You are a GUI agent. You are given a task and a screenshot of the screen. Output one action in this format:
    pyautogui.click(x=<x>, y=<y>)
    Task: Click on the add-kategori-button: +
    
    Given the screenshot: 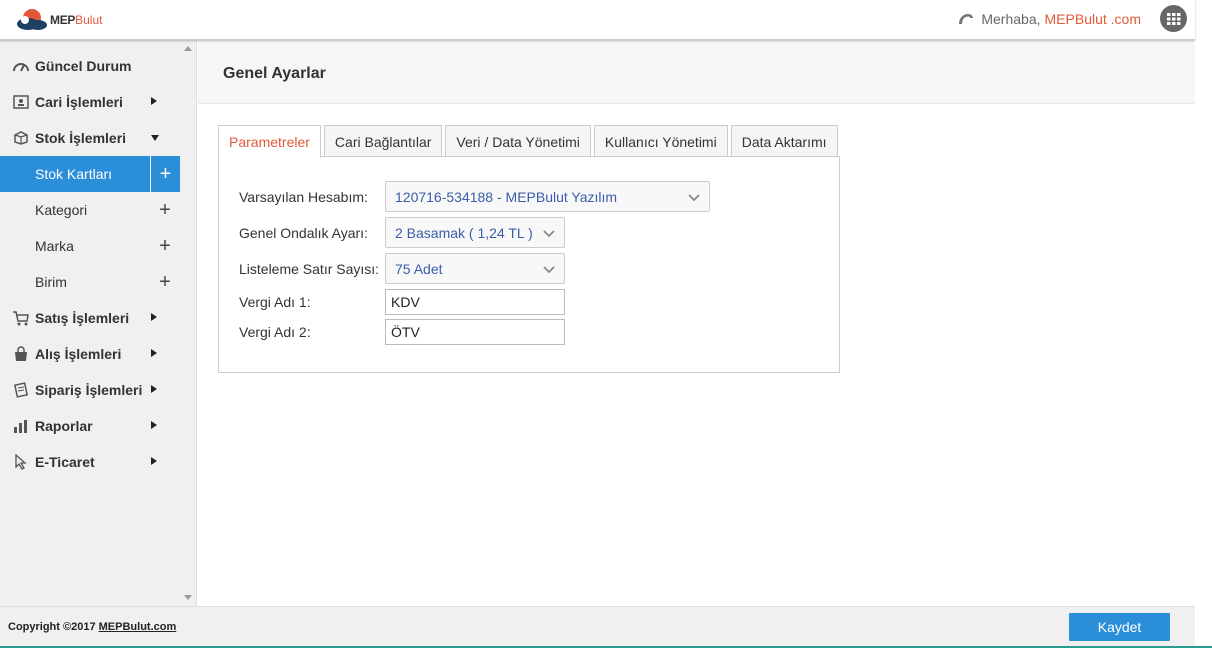 What is the action you would take?
    pyautogui.click(x=165, y=210)
    